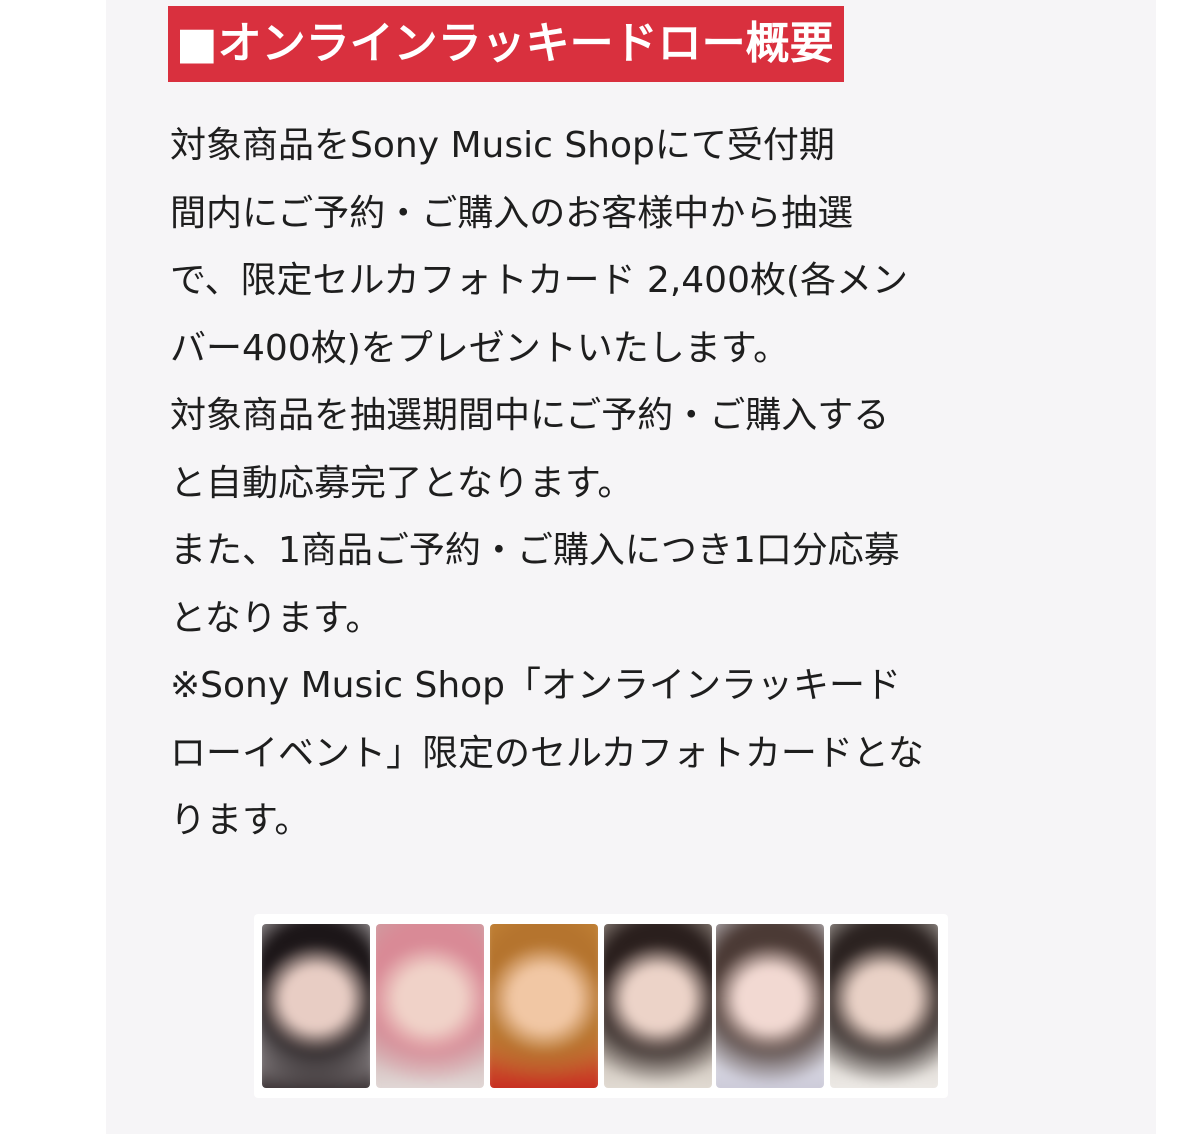  I want to click on description-line: ローイベント」限定のセルカフォトカードとな, so click(547, 753).